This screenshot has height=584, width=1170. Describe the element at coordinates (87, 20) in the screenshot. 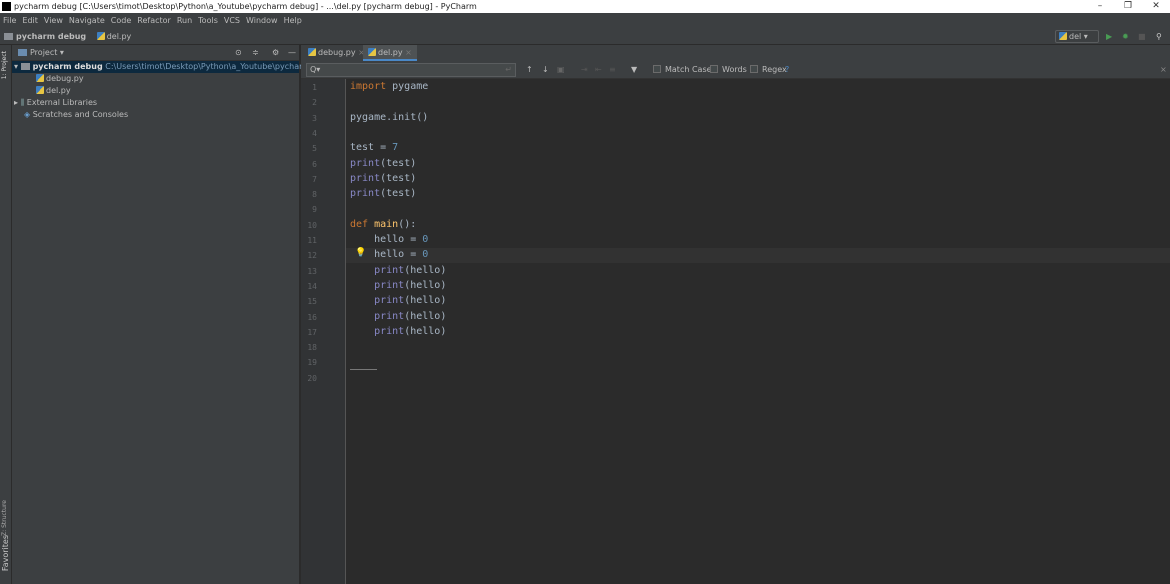

I see `menu-navigate: Navigate` at that location.